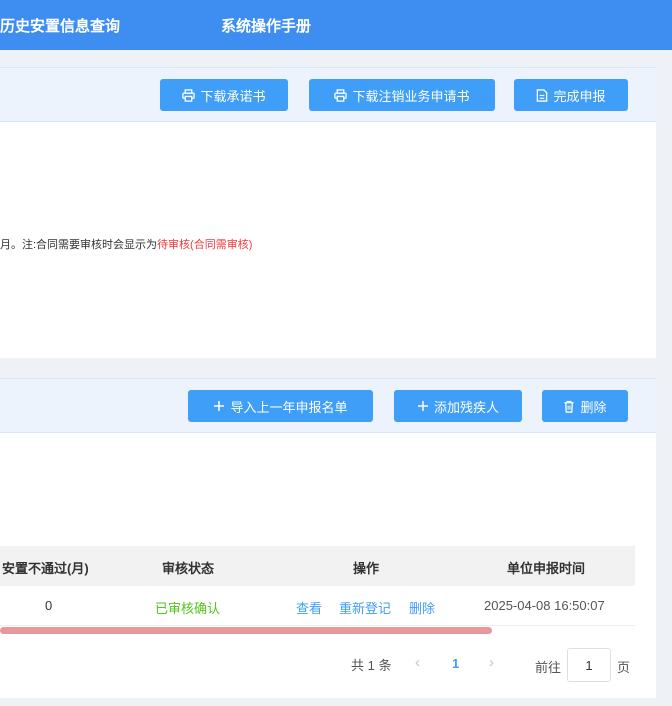 This screenshot has height=706, width=672. What do you see at coordinates (589, 665) in the screenshot?
I see `goto-page-input: 1` at bounding box center [589, 665].